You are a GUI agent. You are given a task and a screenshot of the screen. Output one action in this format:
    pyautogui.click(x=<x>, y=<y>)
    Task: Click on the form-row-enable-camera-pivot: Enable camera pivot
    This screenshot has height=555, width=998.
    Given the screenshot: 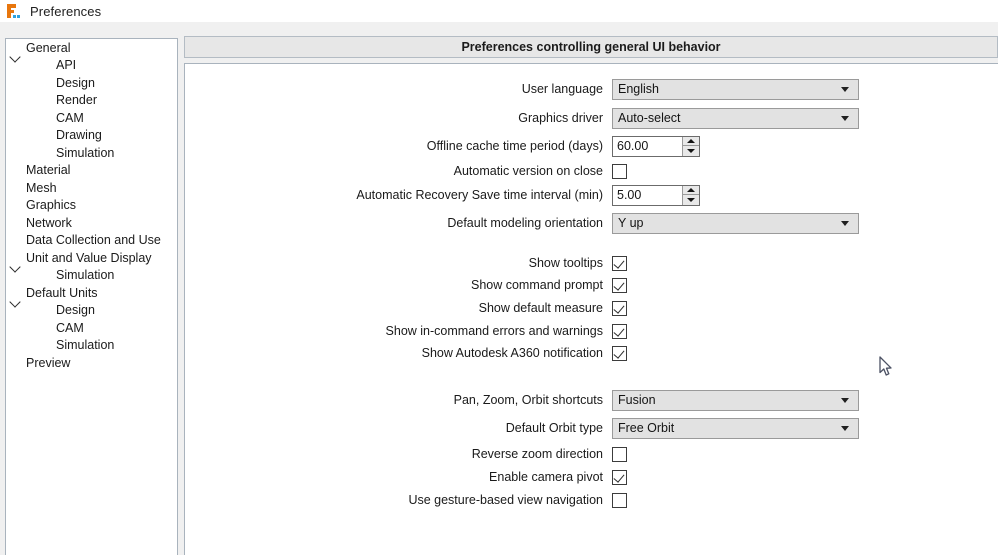 What is the action you would take?
    pyautogui.click(x=406, y=477)
    